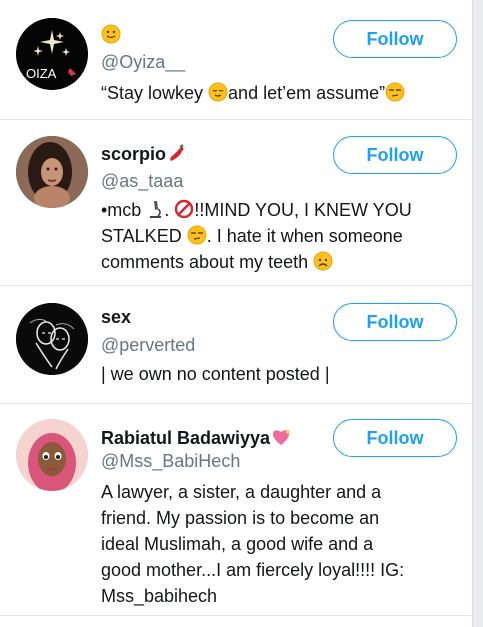 The width and height of the screenshot is (483, 627). I want to click on microscope-emoji-icon, so click(156, 209).